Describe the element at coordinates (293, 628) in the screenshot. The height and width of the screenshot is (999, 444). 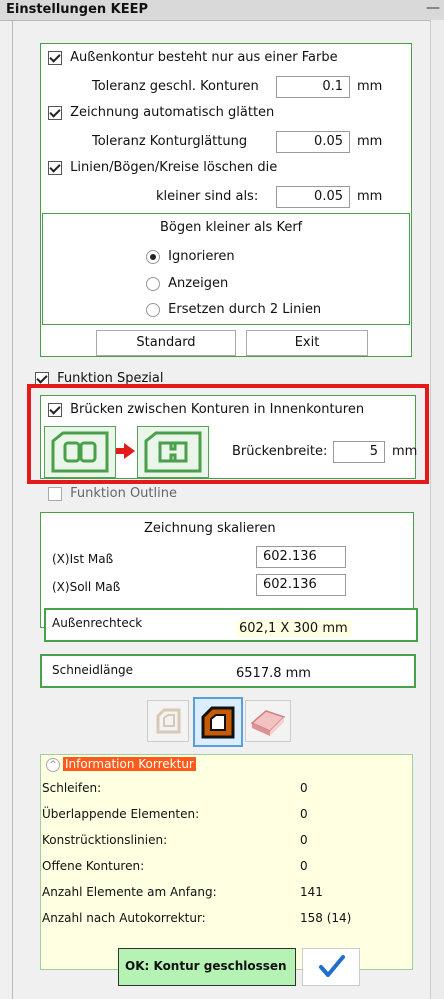
I see `rechteck-value: 602,1 X 300 mm` at that location.